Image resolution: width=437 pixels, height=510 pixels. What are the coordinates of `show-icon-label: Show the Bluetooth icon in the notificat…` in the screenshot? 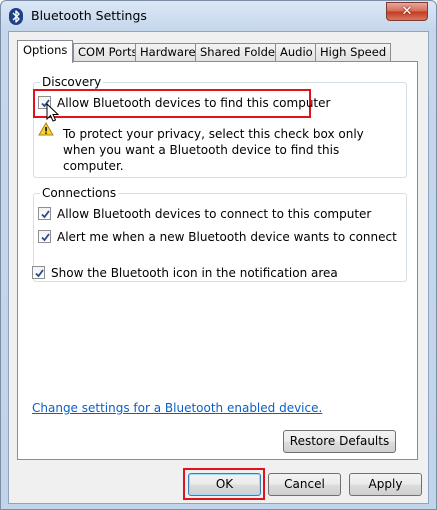 It's located at (194, 273).